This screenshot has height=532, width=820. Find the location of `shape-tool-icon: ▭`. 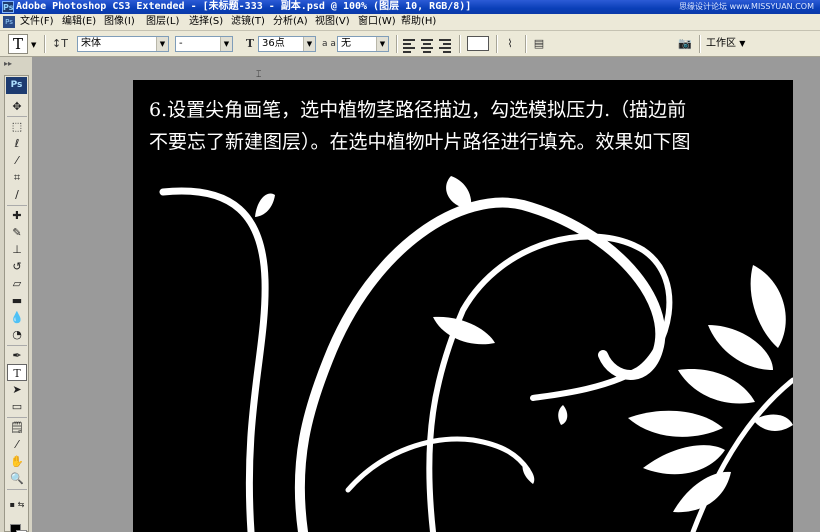

shape-tool-icon: ▭ is located at coordinates (17, 406).